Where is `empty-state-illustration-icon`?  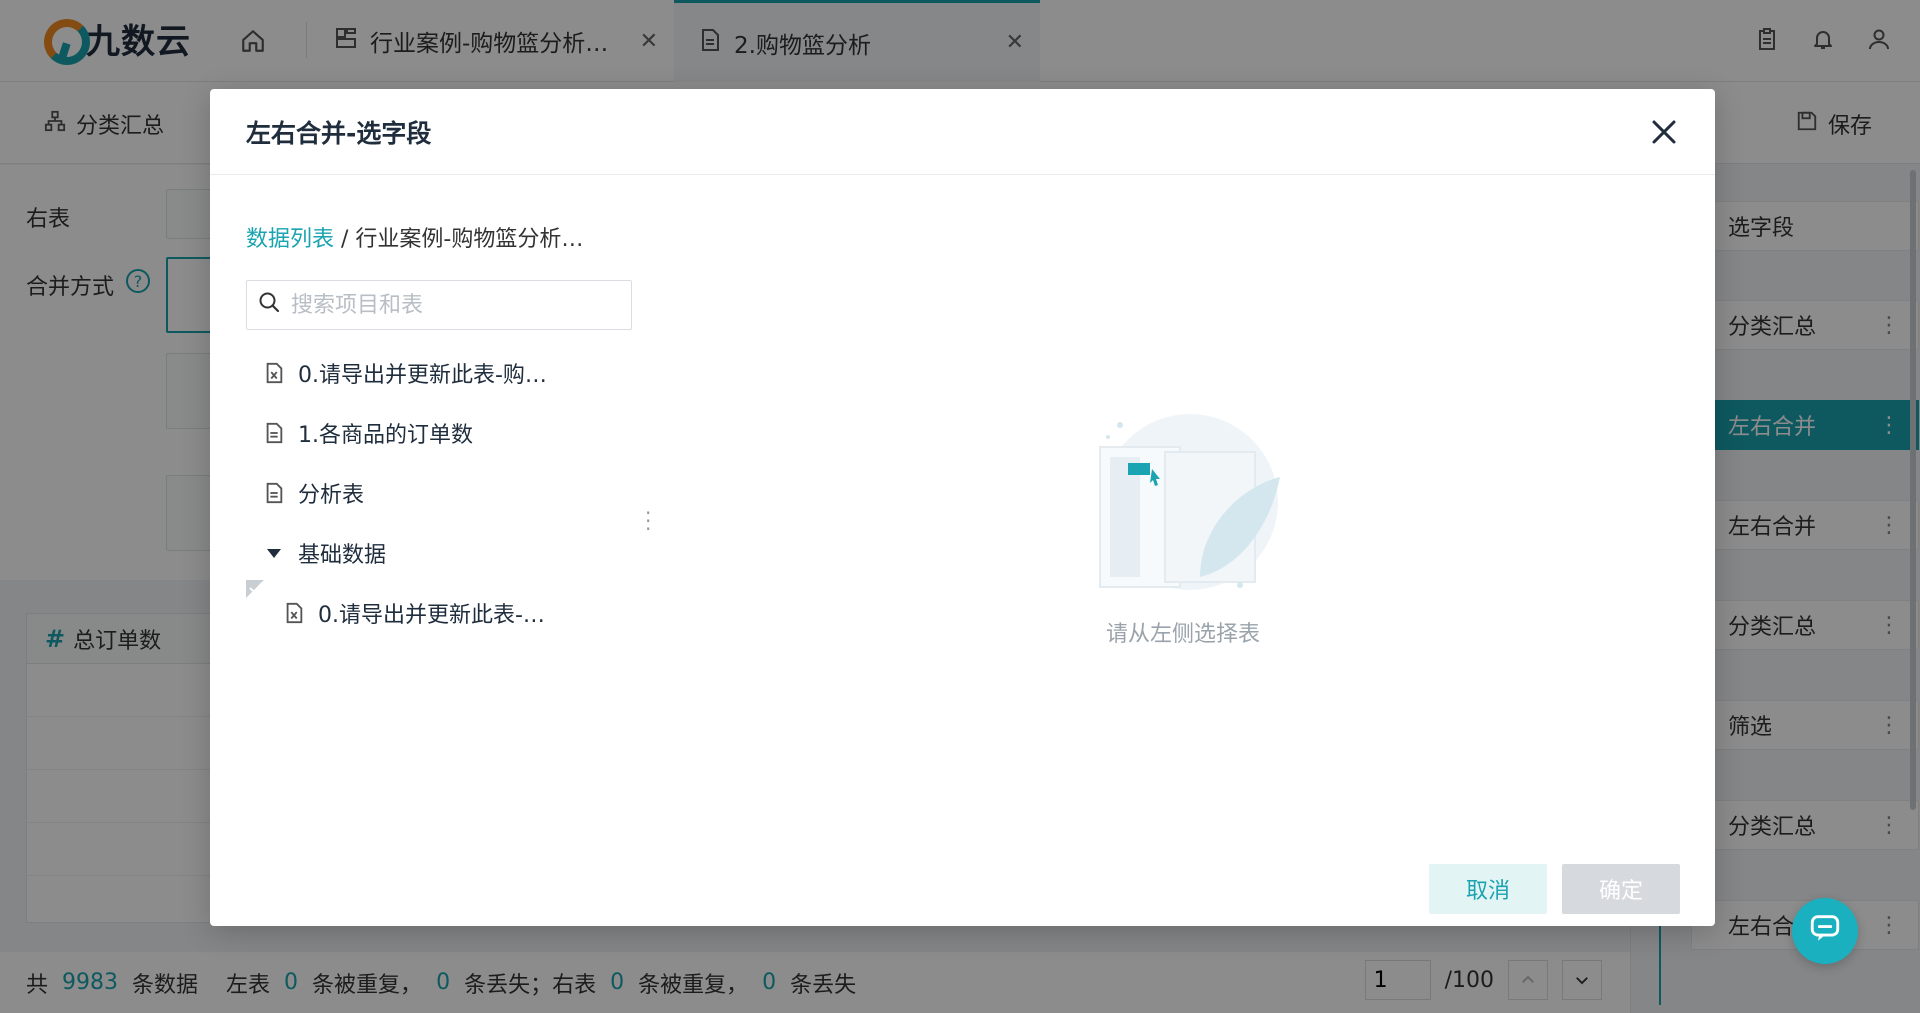
empty-state-illustration-icon is located at coordinates (1180, 502).